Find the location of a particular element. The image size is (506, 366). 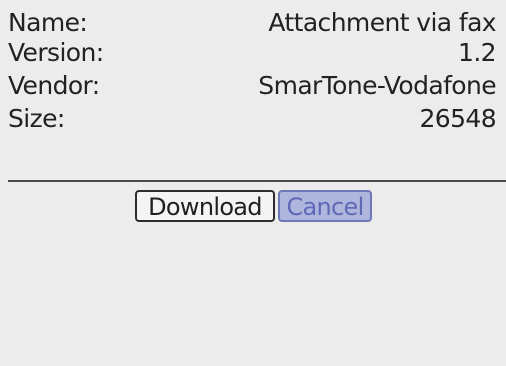

vendor-label: Vendor: is located at coordinates (54, 85).